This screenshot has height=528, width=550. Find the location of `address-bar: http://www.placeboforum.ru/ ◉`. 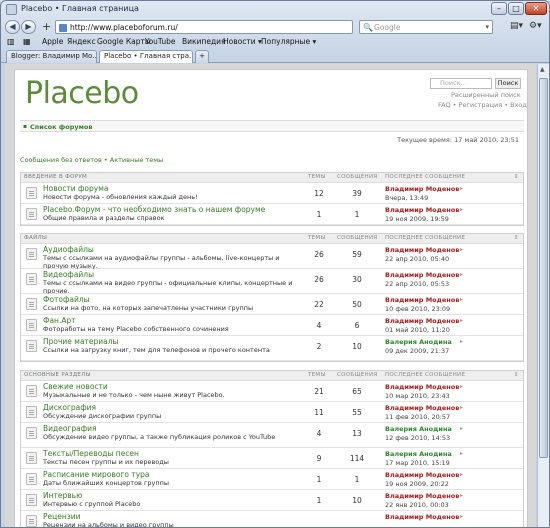

address-bar: http://www.placeboforum.ru/ ◉ is located at coordinates (229, 27).